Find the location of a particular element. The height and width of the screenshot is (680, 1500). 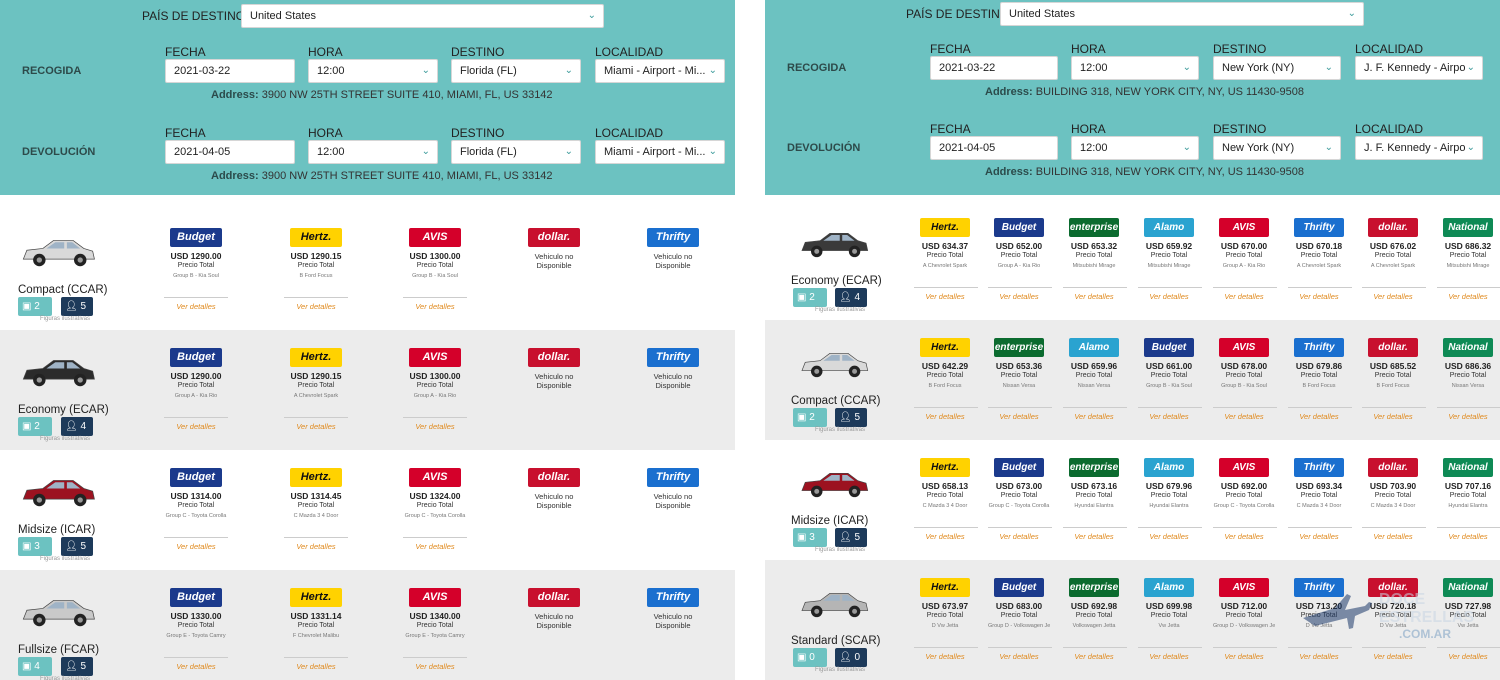

return-location-select: Miami - Airport - Mi... ⌄ is located at coordinates (660, 152).